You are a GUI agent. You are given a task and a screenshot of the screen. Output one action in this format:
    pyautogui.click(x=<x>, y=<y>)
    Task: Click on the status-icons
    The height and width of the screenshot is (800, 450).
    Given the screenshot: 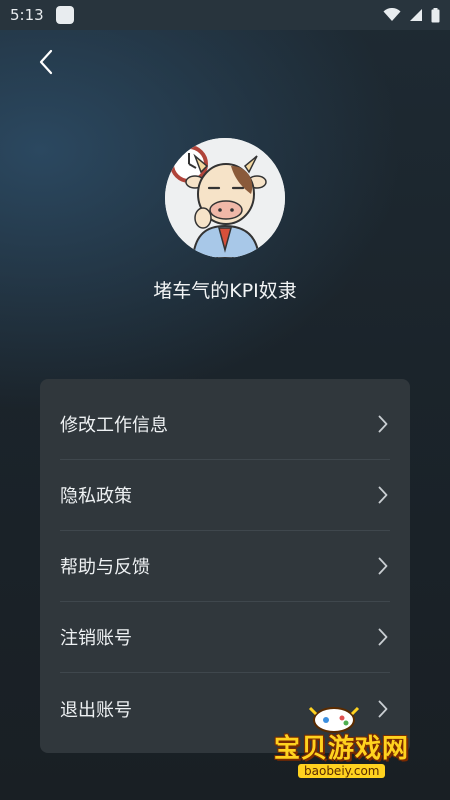 What is the action you would take?
    pyautogui.click(x=411, y=15)
    